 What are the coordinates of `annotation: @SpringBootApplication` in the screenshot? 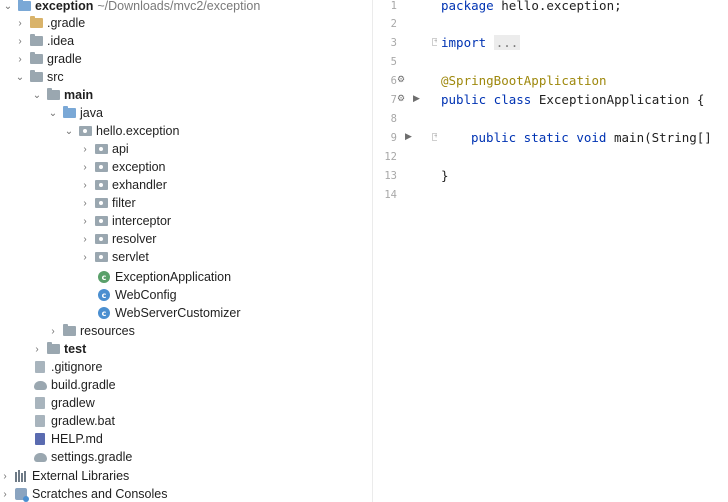 It's located at (524, 80).